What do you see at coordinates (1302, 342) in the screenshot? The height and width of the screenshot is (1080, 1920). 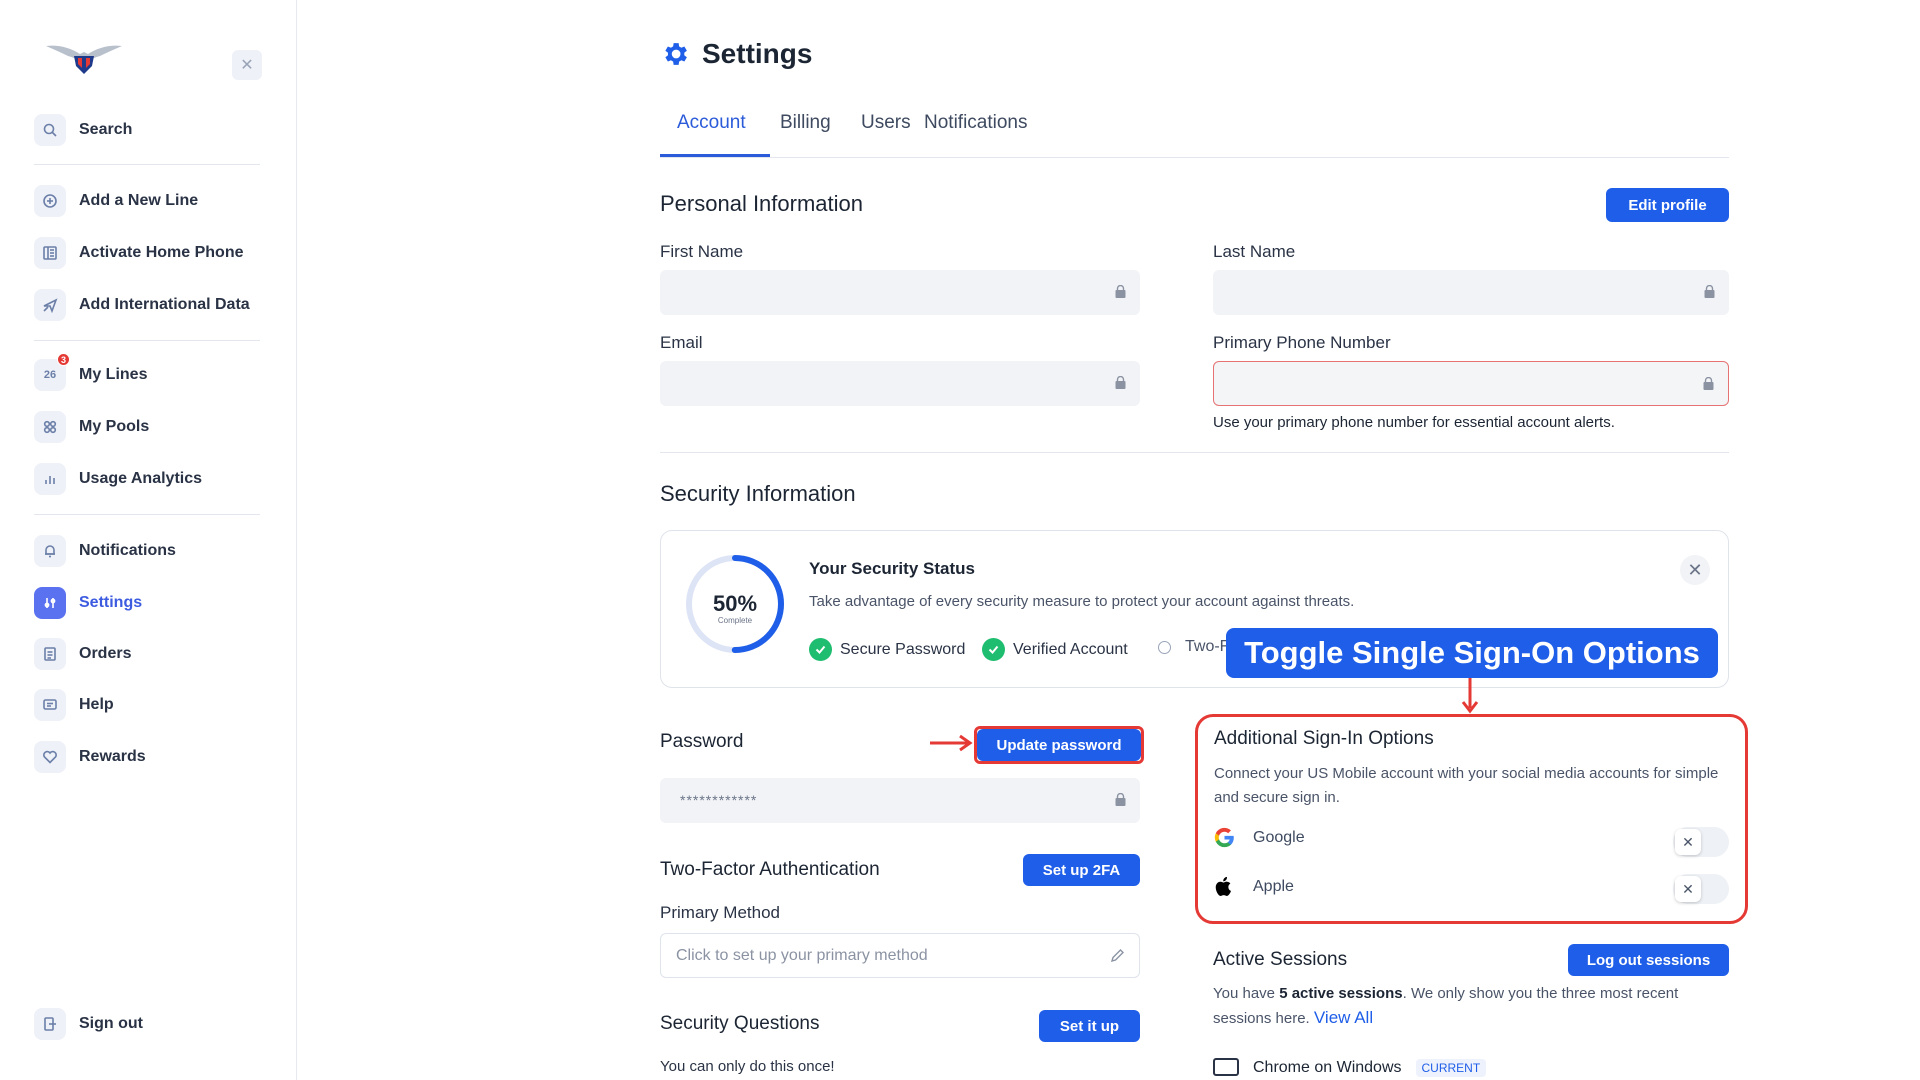 I see `phone-label: Primary Phone Number` at bounding box center [1302, 342].